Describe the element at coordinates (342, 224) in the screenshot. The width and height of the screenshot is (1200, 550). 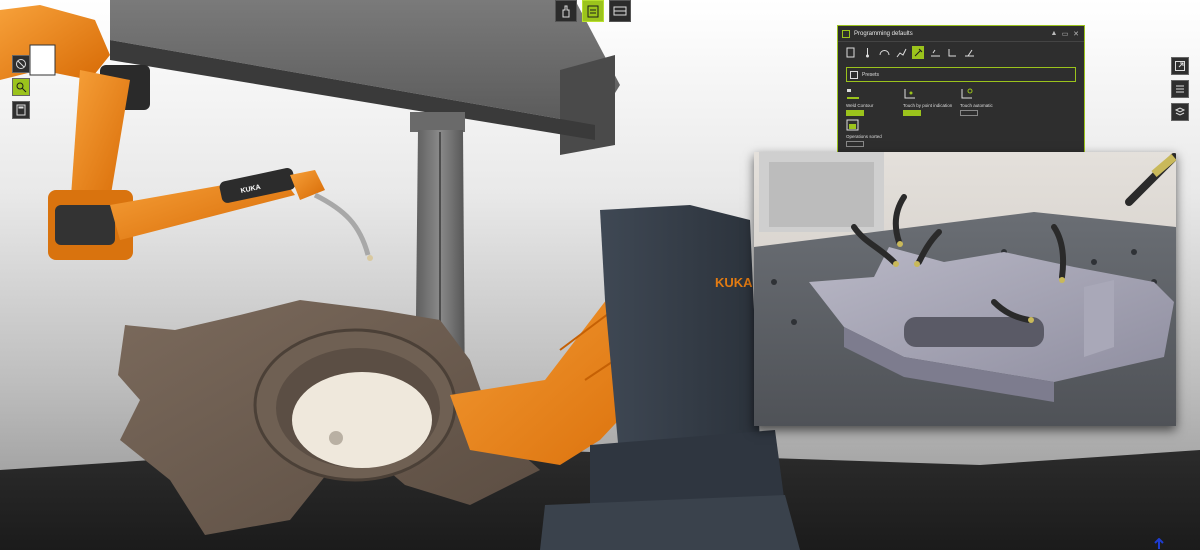
I see `welding-torch` at that location.